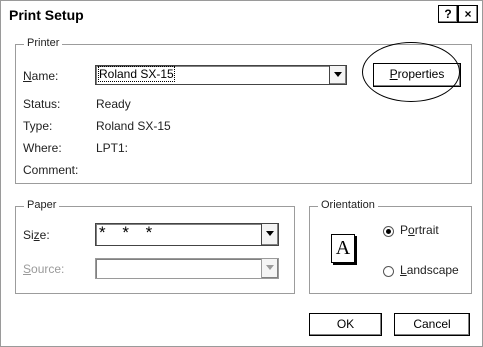 This screenshot has height=347, width=483. I want to click on comment-label: Comment:, so click(51, 170).